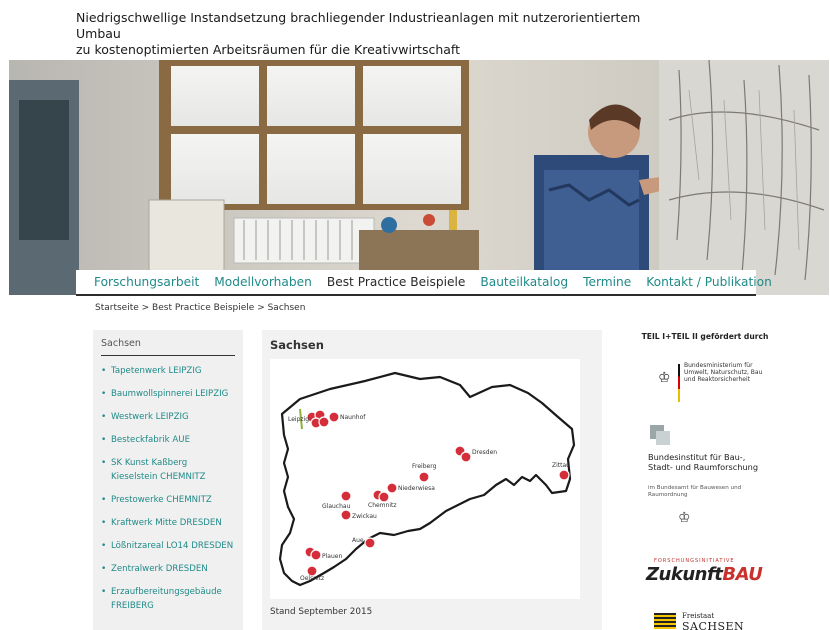 Image resolution: width=830 pixels, height=630 pixels. Describe the element at coordinates (321, 612) in the screenshot. I see `map-date-note: Stand September 2015` at that location.